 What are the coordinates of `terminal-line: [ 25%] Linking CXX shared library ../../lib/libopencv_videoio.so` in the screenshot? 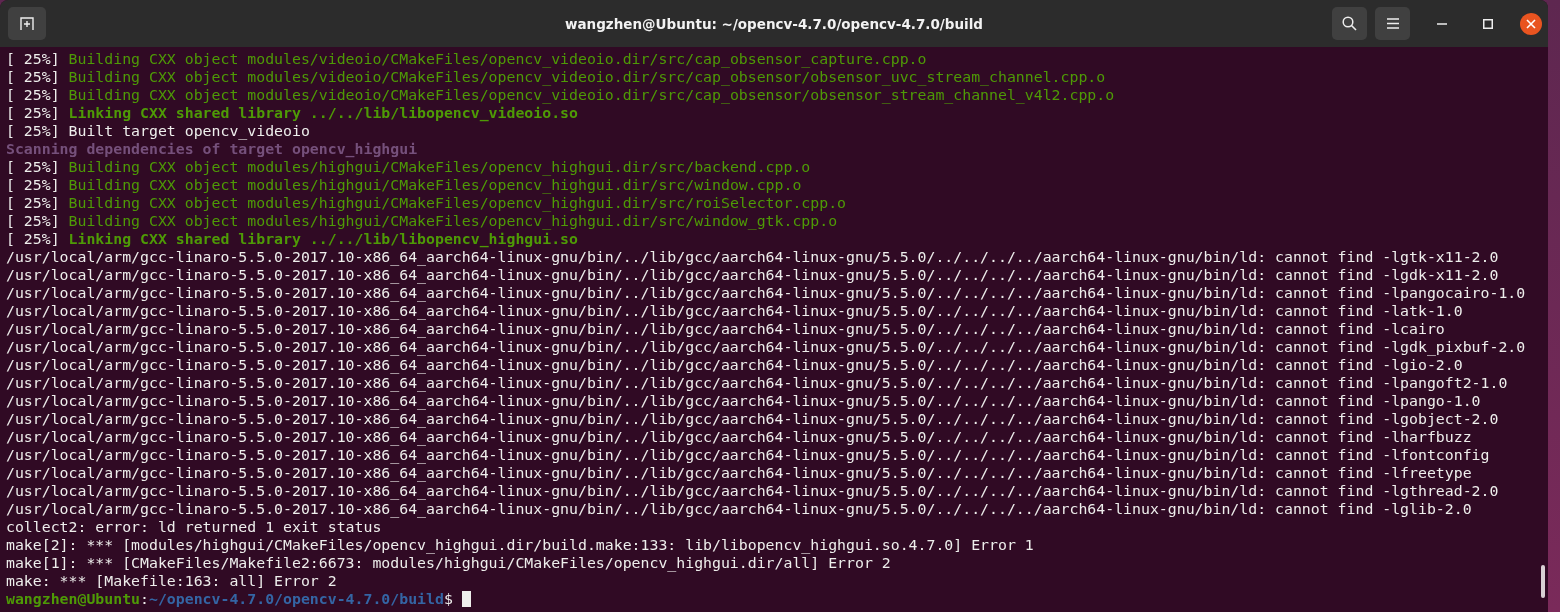 It's located at (292, 113).